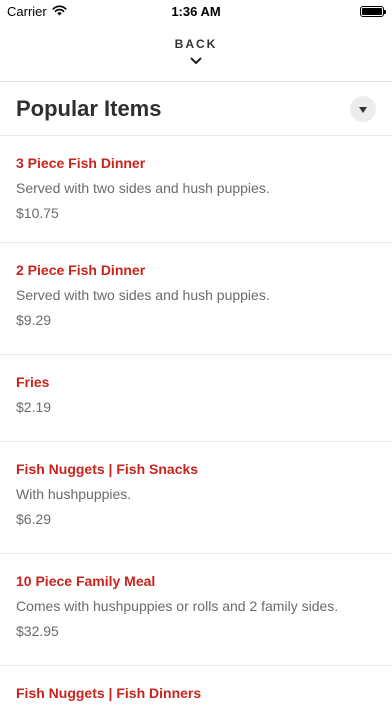 This screenshot has width=392, height=726. Describe the element at coordinates (107, 469) in the screenshot. I see `item-name: Fish Nuggets | Fish Snacks` at that location.